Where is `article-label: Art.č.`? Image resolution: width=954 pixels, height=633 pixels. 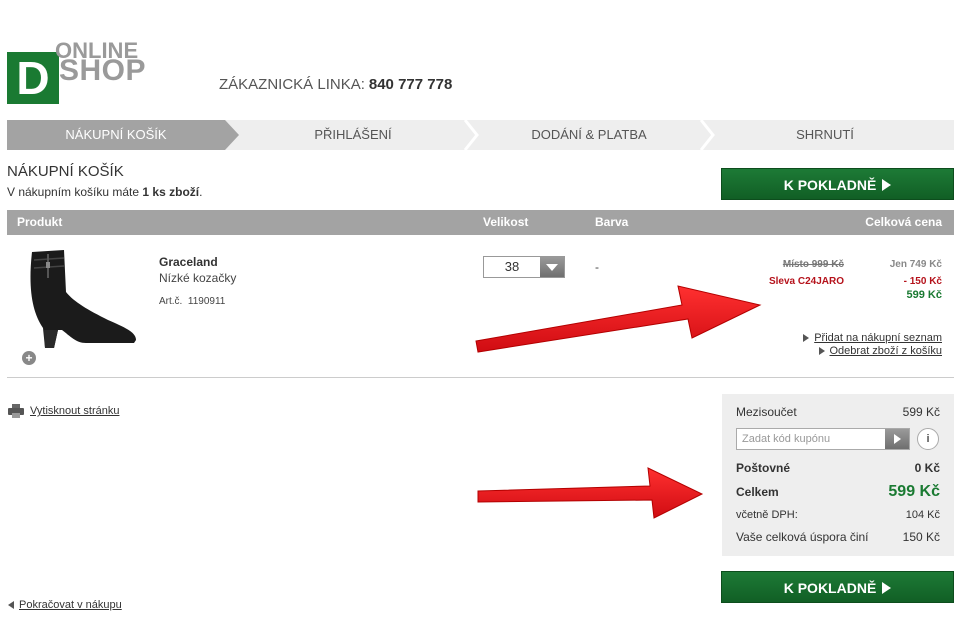 article-label: Art.č. is located at coordinates (171, 301).